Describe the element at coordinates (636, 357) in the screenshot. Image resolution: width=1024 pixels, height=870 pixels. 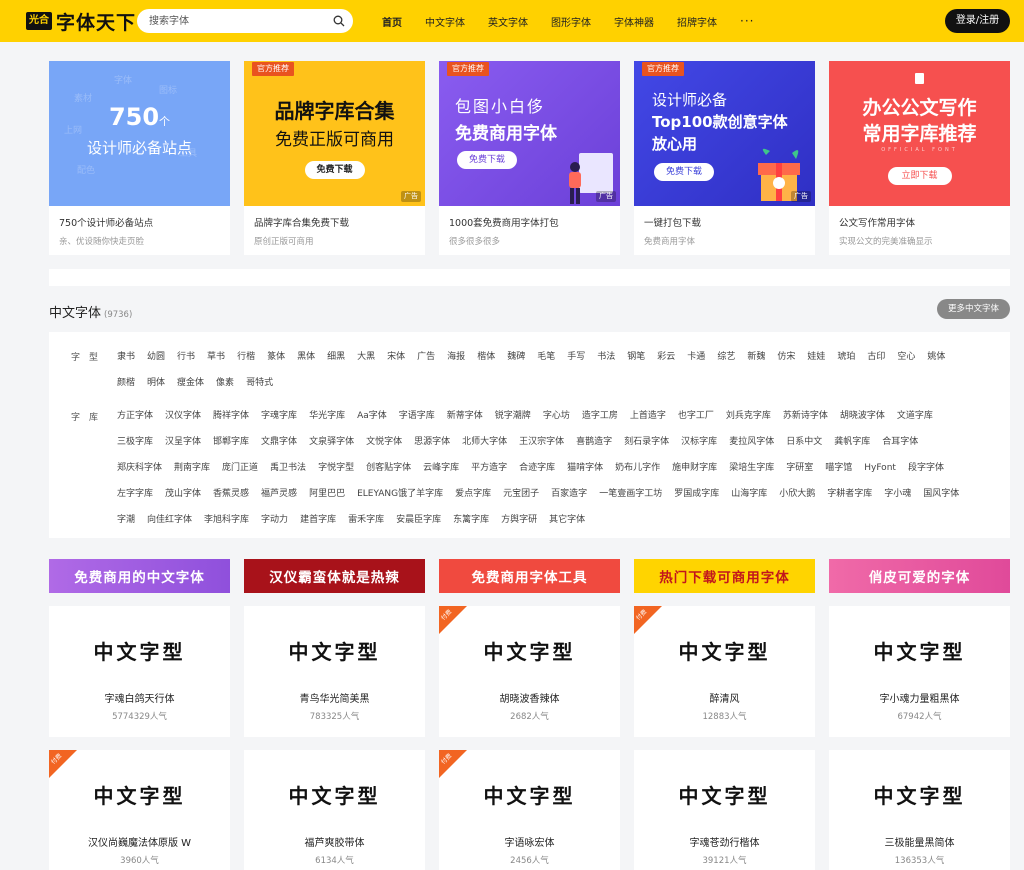
I see `filter-type-item: 钢笔` at that location.